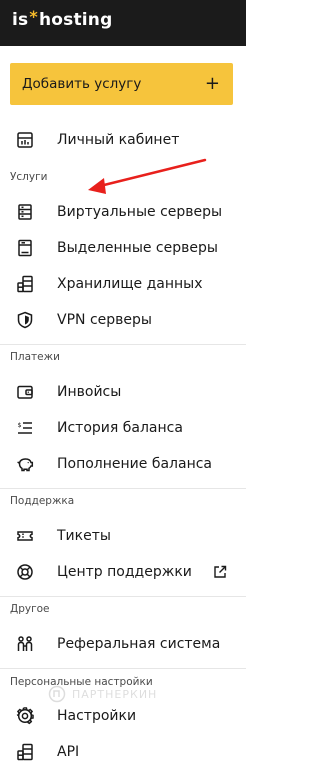 The image size is (320, 770). I want to click on section-services: Услуги, so click(29, 177).